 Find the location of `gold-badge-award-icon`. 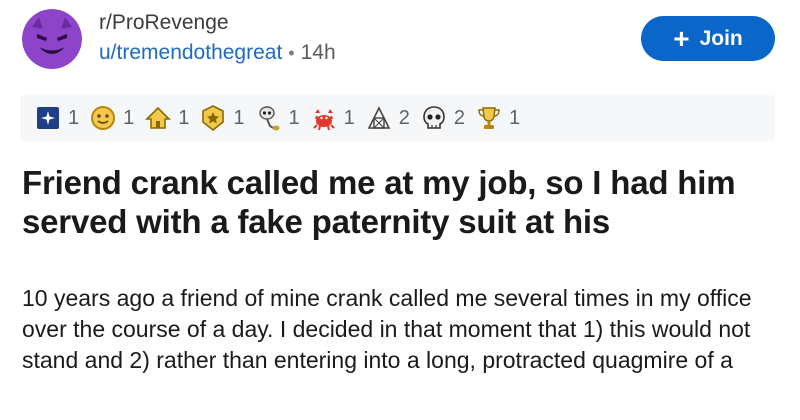

gold-badge-award-icon is located at coordinates (213, 118).